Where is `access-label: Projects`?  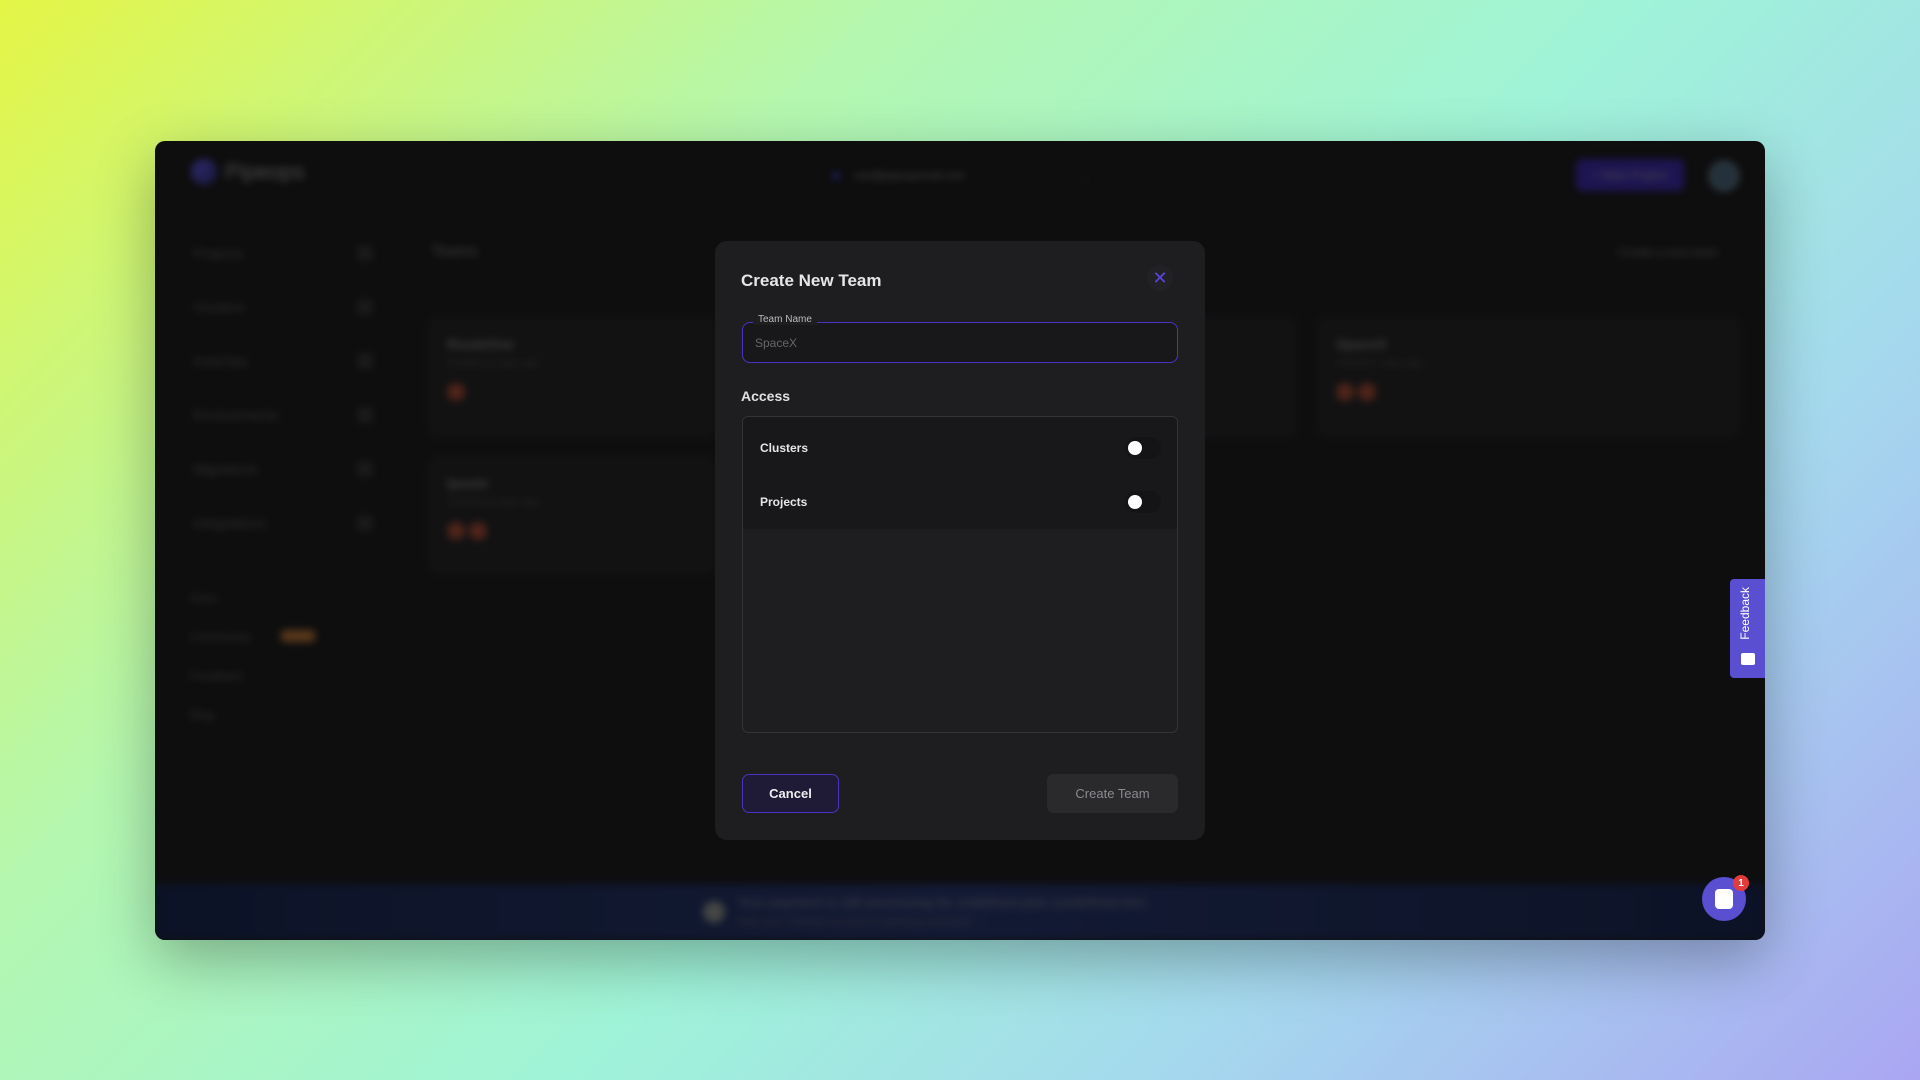 access-label: Projects is located at coordinates (784, 502).